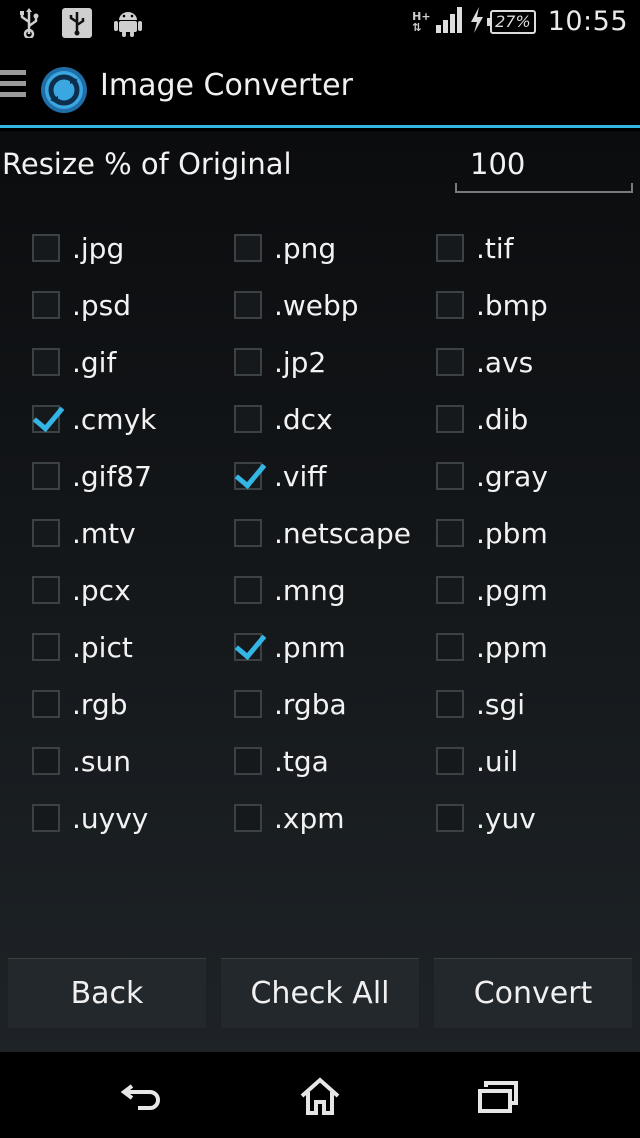 The image size is (640, 1138). What do you see at coordinates (498, 164) in the screenshot?
I see `resize-percent-value: 100` at bounding box center [498, 164].